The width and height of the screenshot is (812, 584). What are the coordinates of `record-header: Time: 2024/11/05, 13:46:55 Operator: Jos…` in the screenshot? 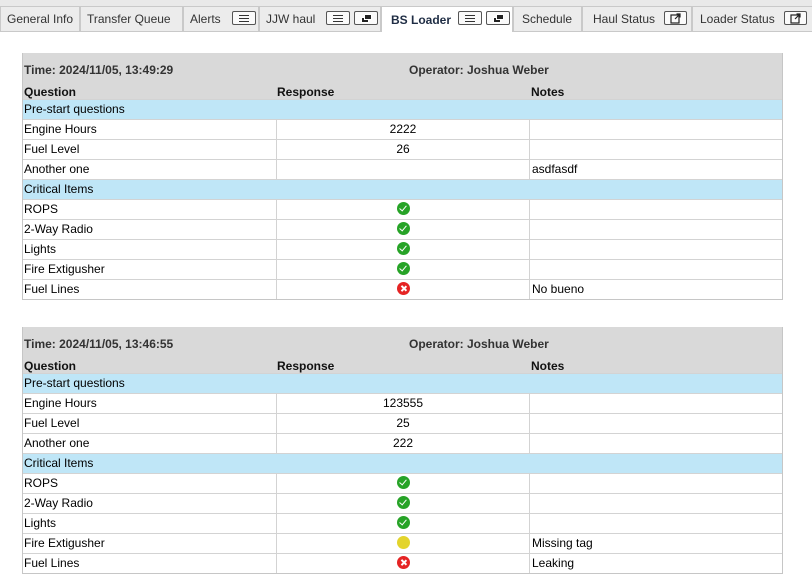 It's located at (402, 350).